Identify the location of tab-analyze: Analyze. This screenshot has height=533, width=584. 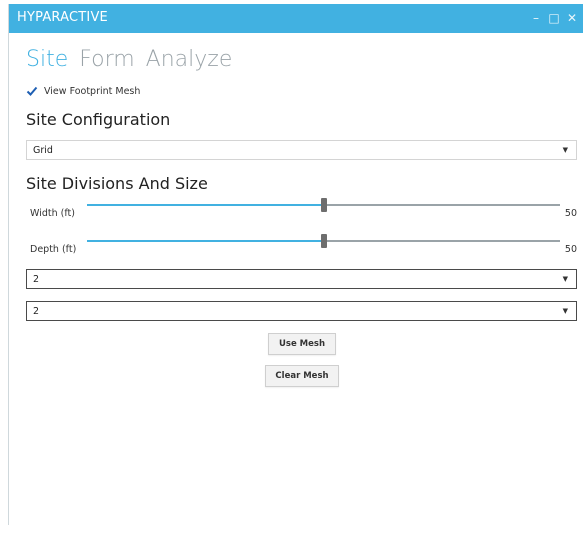
(189, 59).